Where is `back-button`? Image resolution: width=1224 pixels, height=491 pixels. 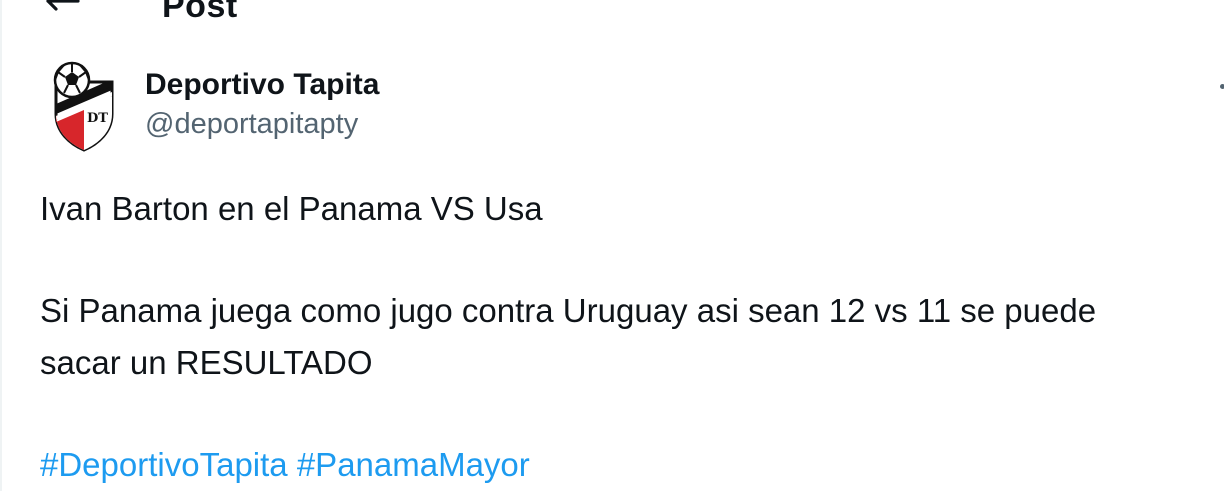 back-button is located at coordinates (62, 10).